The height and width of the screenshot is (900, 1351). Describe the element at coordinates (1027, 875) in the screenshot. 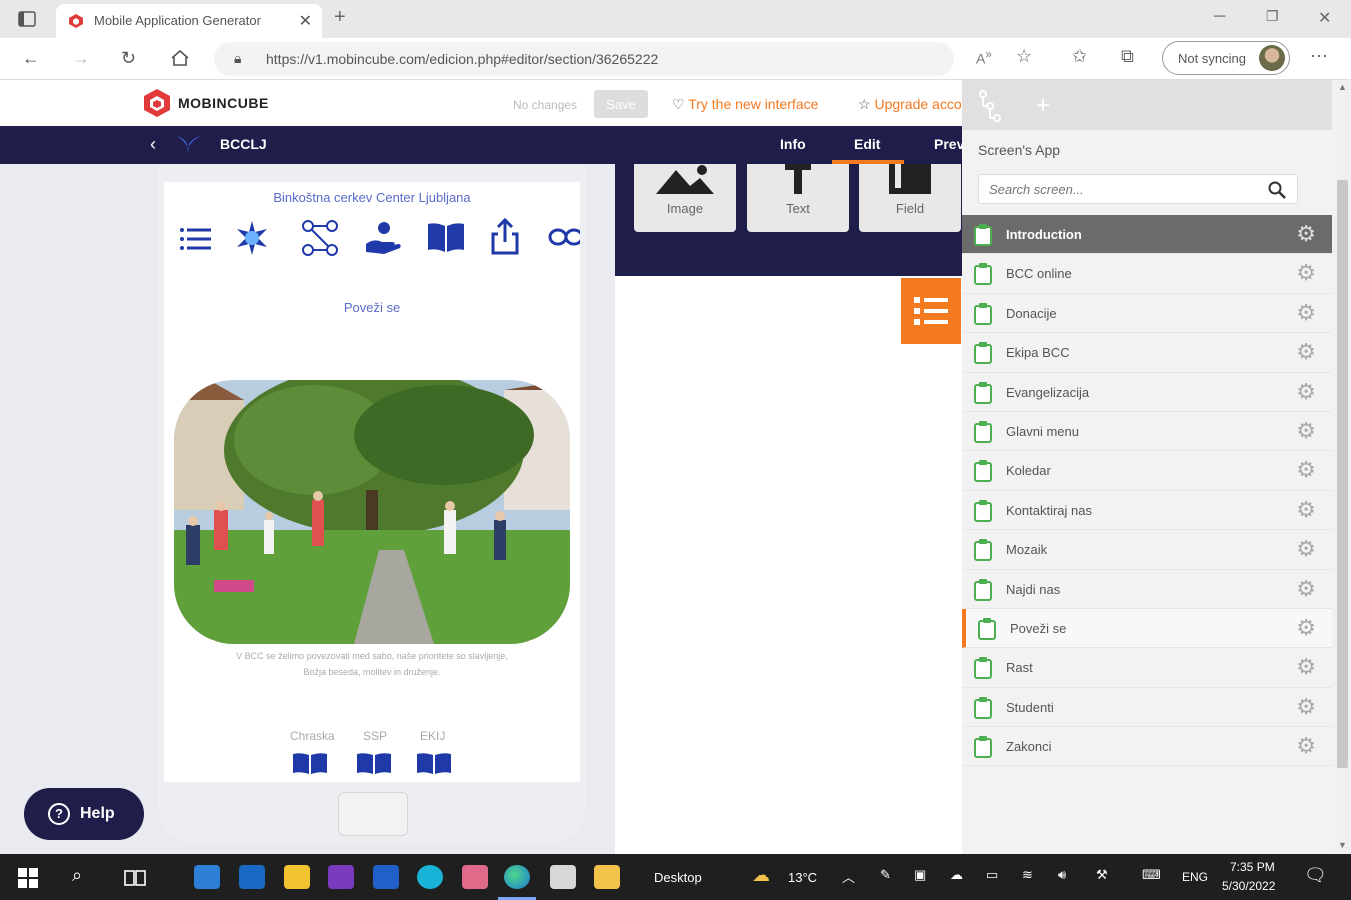

I see `network-tray-icon: ≋` at that location.